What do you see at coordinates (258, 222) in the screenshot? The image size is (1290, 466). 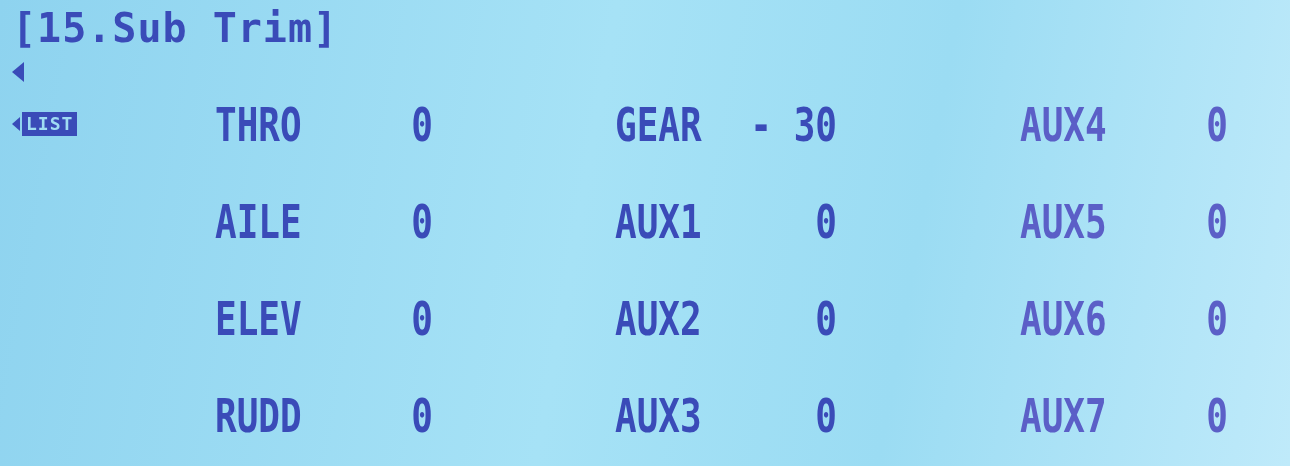 I see `channel-name: AILE` at bounding box center [258, 222].